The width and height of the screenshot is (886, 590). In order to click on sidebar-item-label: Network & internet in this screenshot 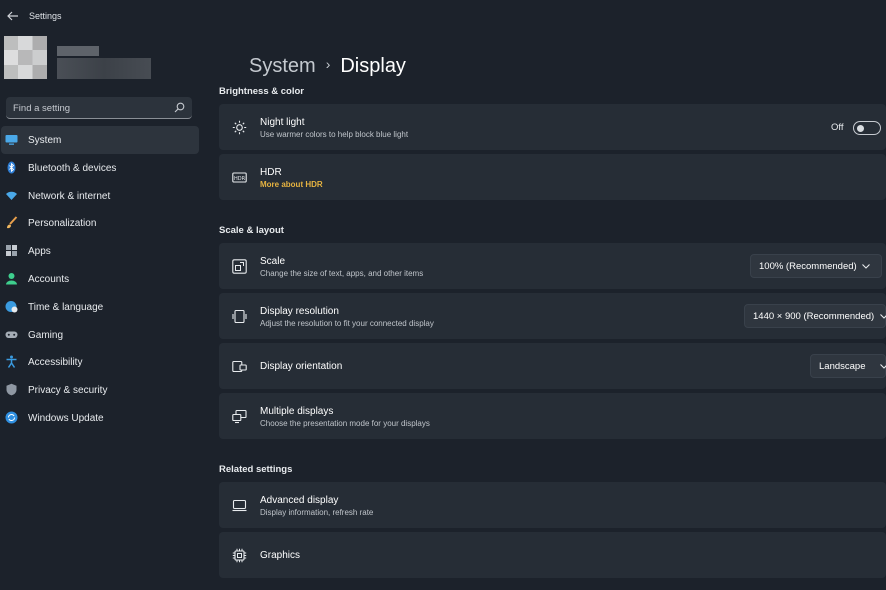, I will do `click(69, 196)`.